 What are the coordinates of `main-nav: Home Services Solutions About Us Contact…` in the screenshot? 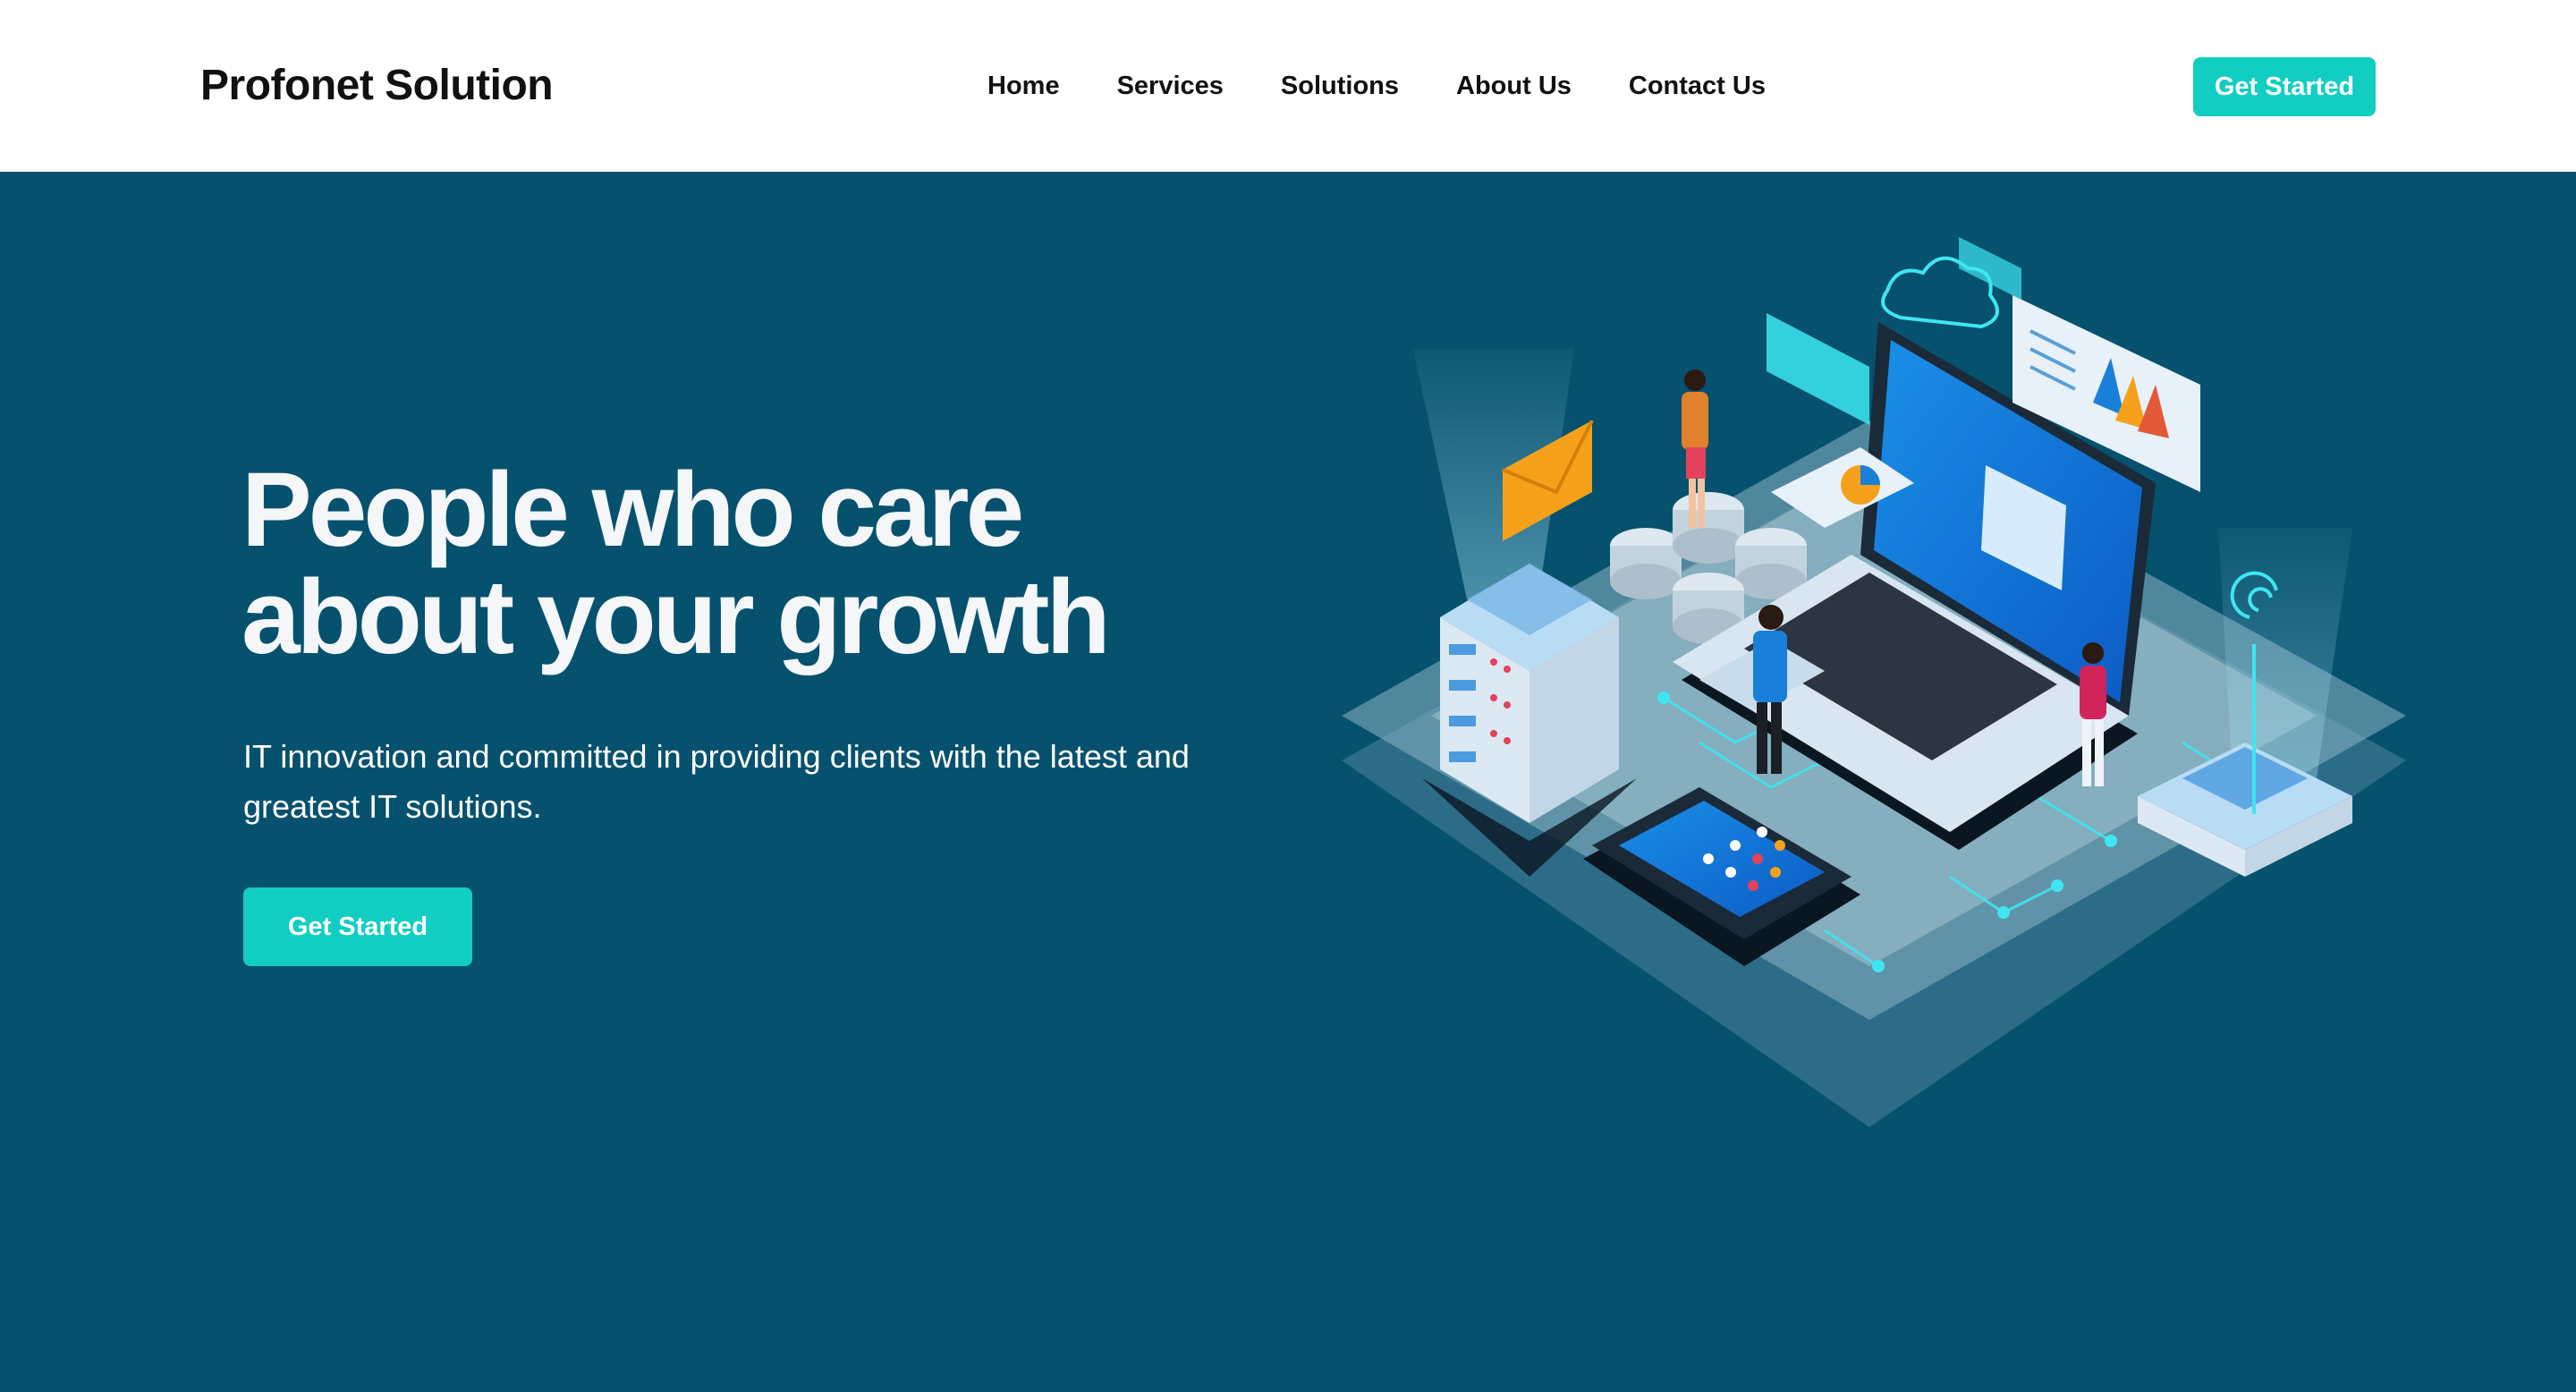 It's located at (1376, 86).